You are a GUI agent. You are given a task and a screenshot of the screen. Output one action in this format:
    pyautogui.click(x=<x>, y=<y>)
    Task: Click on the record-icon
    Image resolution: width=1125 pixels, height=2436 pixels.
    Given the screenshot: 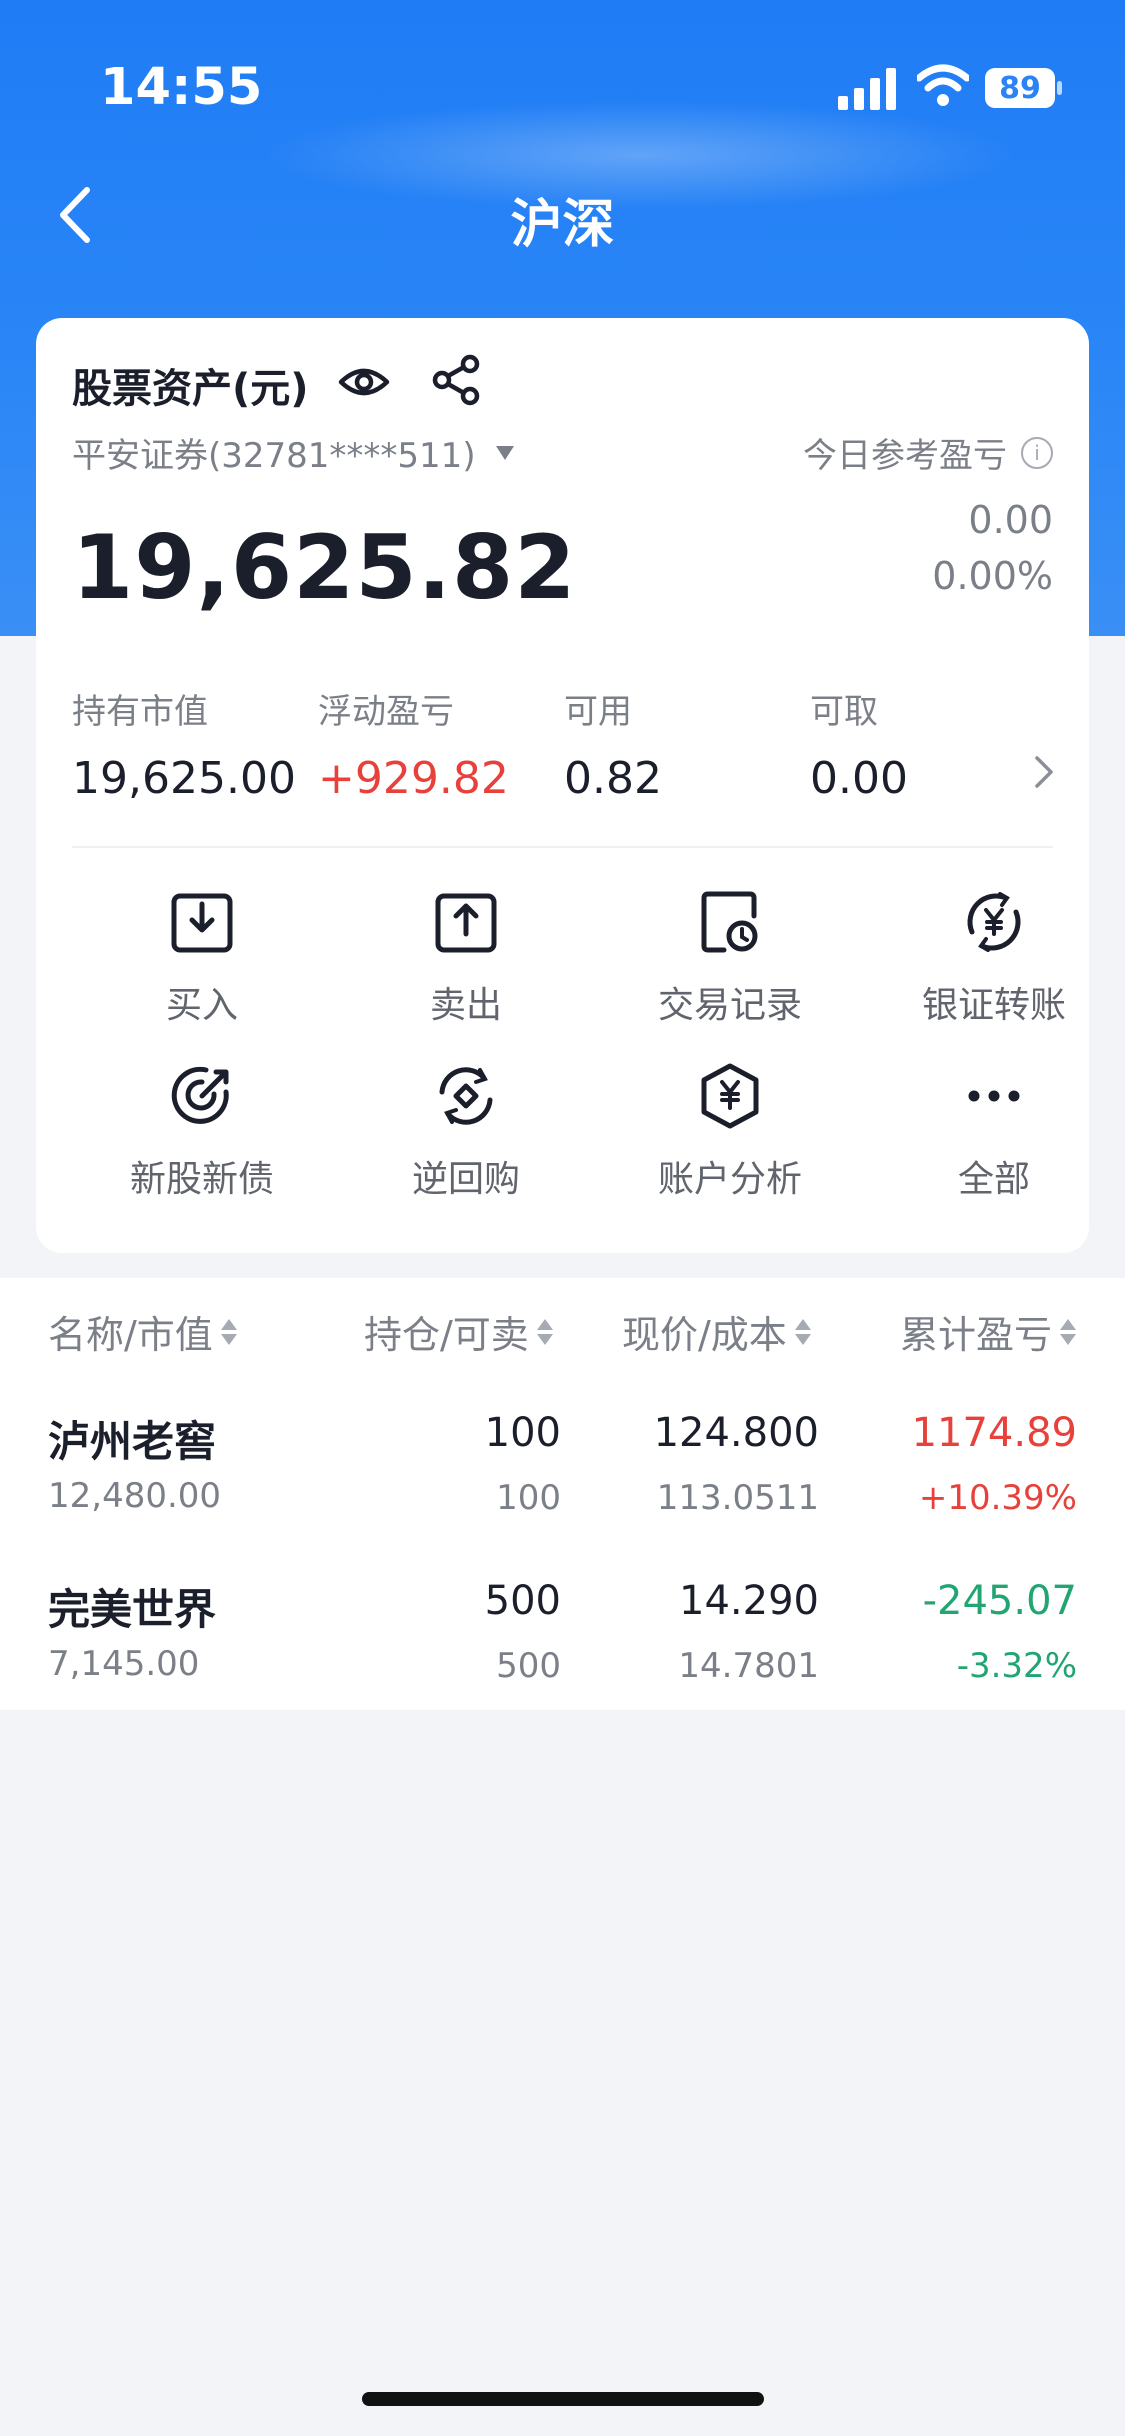 What is the action you would take?
    pyautogui.click(x=729, y=922)
    